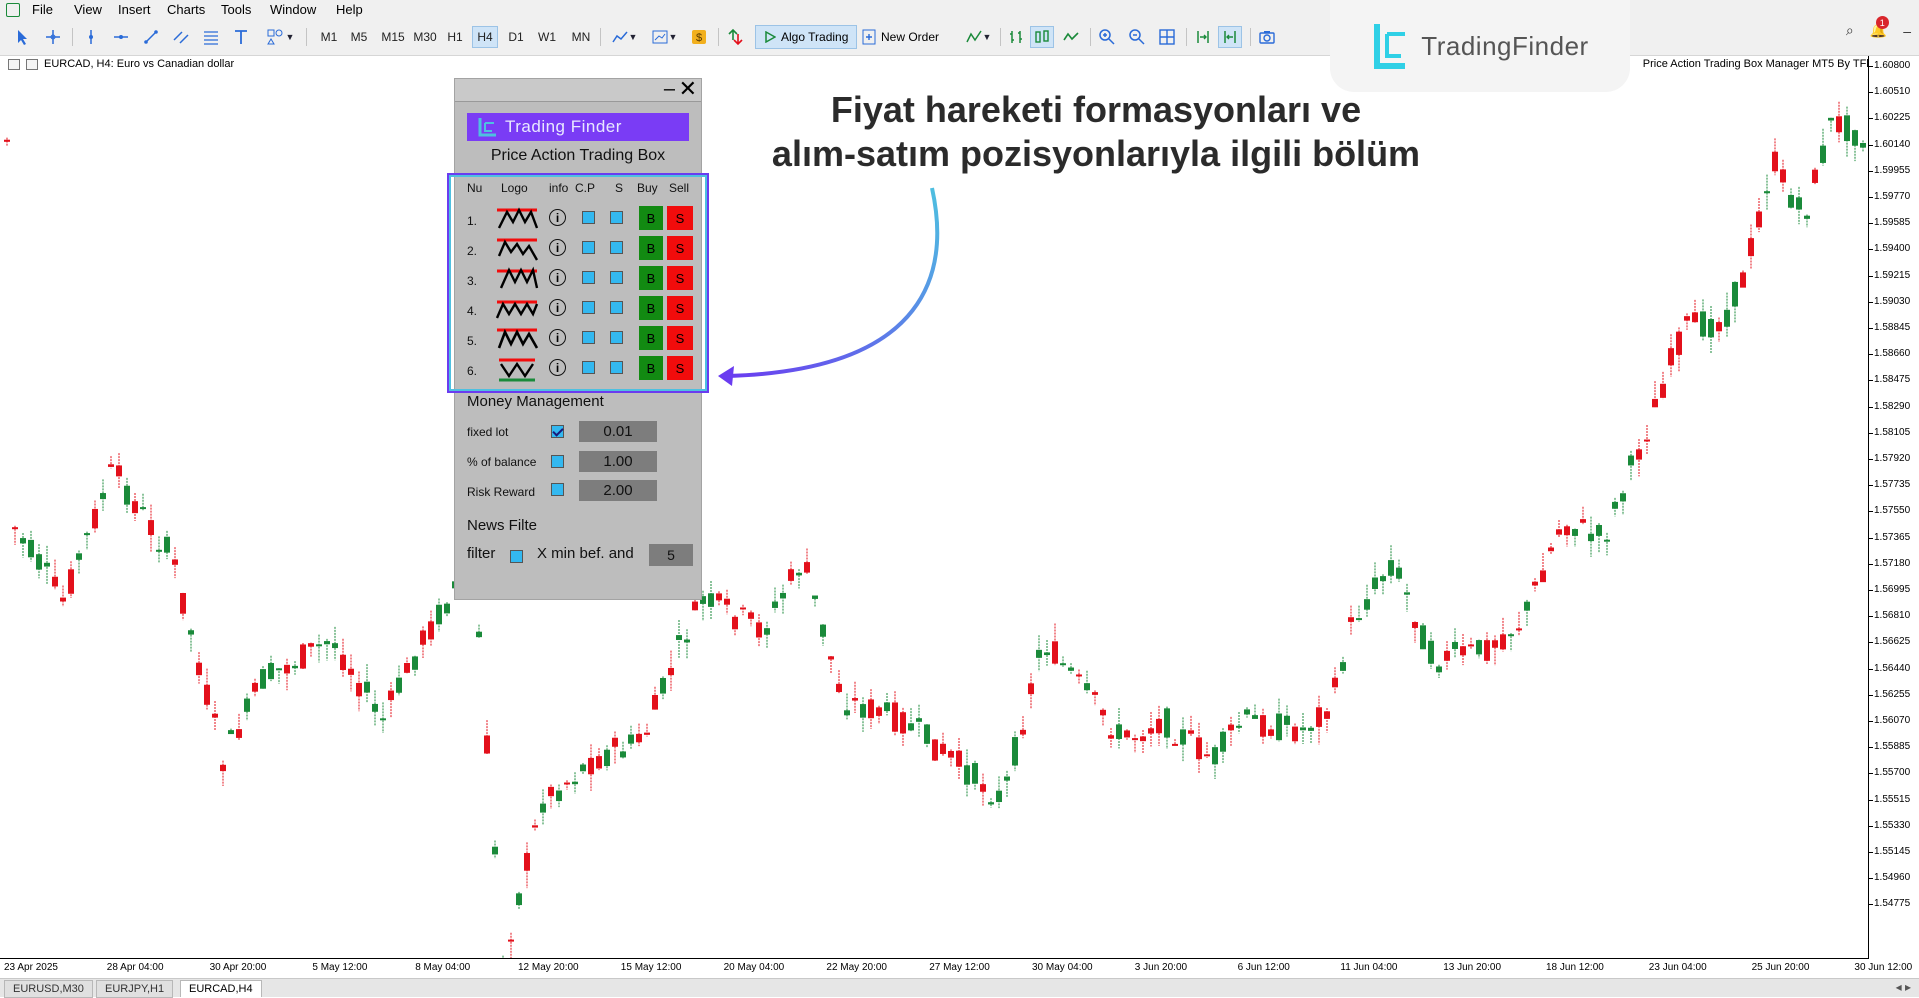 The image size is (1919, 998). I want to click on notification-icon: 🔔 1, so click(1879, 27).